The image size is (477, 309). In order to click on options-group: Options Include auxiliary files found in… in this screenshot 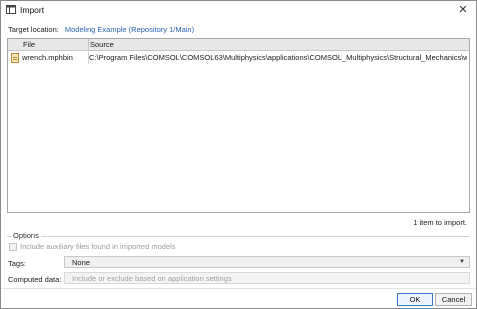, I will do `click(238, 244)`.